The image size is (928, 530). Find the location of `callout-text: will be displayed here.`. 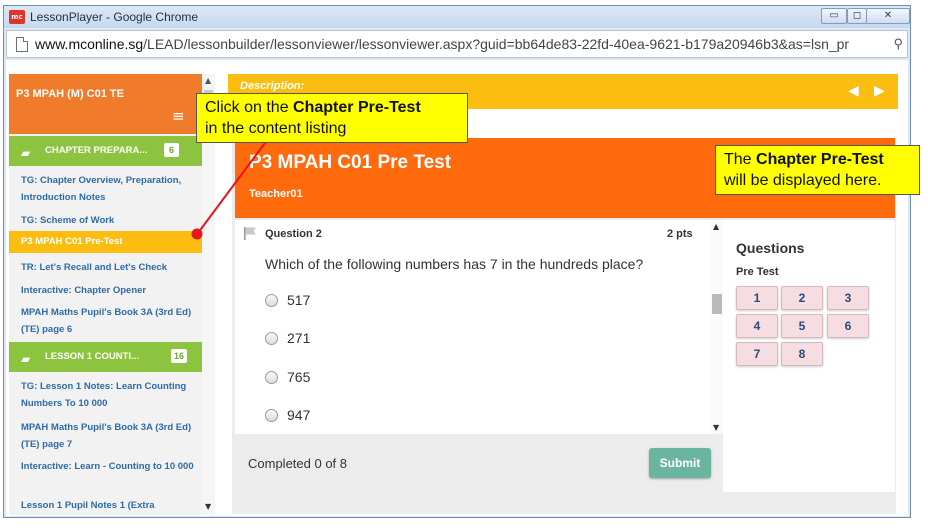

callout-text: will be displayed here. is located at coordinates (803, 180).